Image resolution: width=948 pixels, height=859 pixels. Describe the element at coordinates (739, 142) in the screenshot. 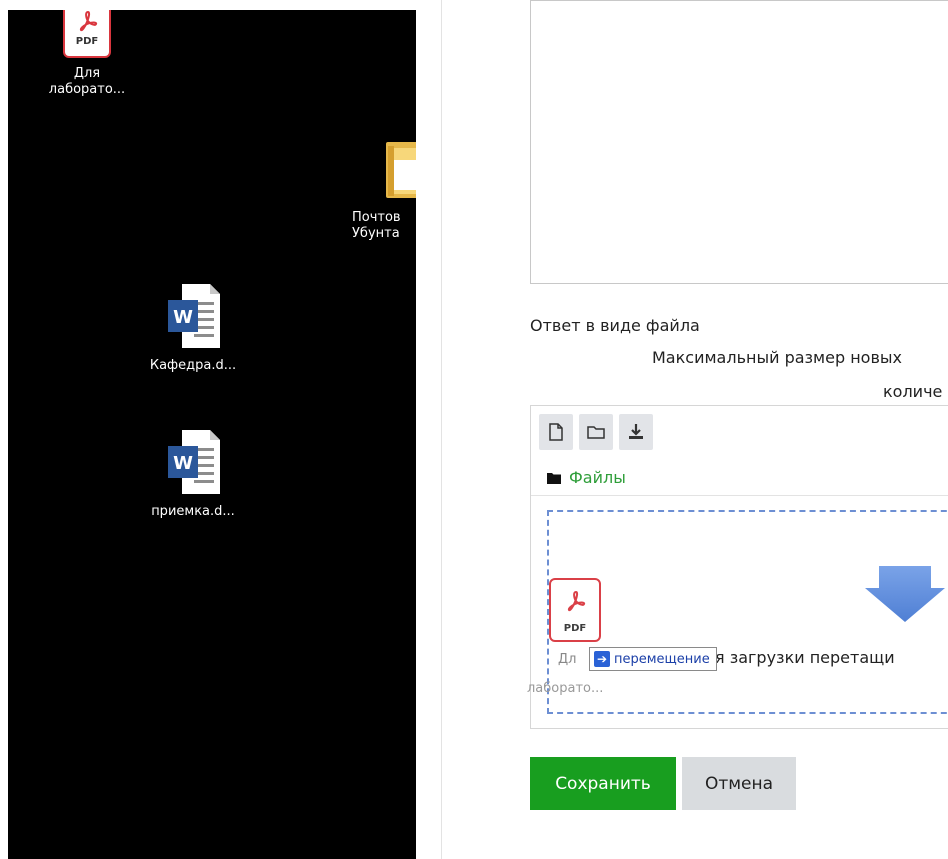

I see `text-editor-area` at that location.